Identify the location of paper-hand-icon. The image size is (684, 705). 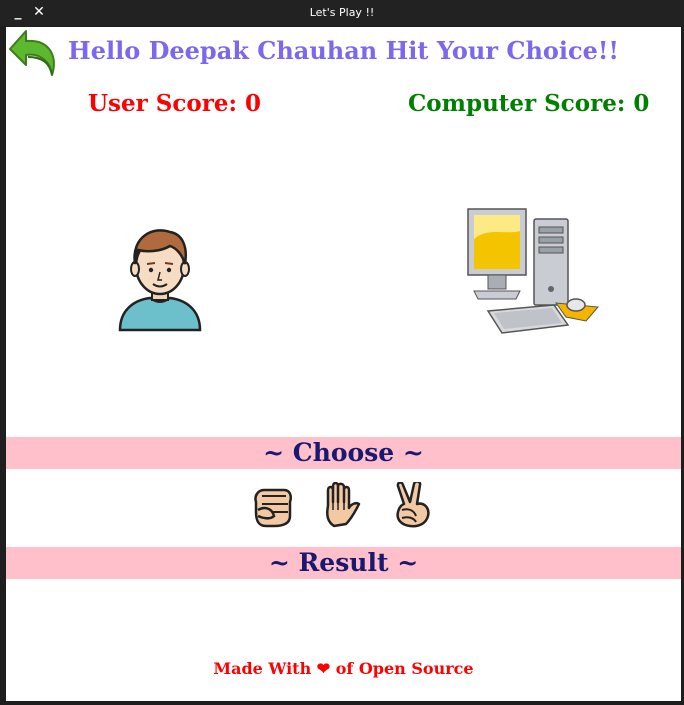
(341, 505).